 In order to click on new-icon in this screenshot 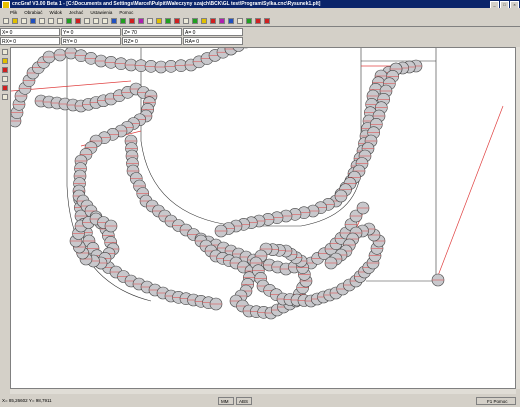, I will do `click(6, 21)`.